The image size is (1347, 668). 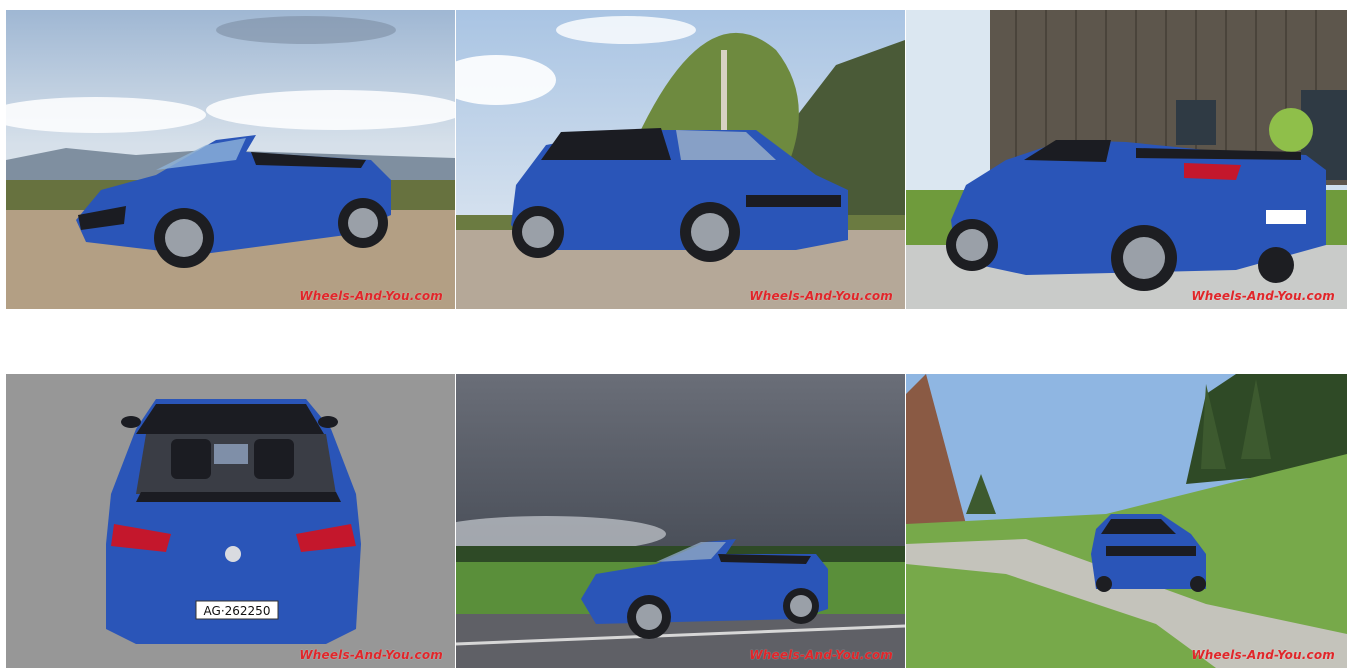 I want to click on cabrio-front-three-quarter-photo, so click(x=230, y=159).